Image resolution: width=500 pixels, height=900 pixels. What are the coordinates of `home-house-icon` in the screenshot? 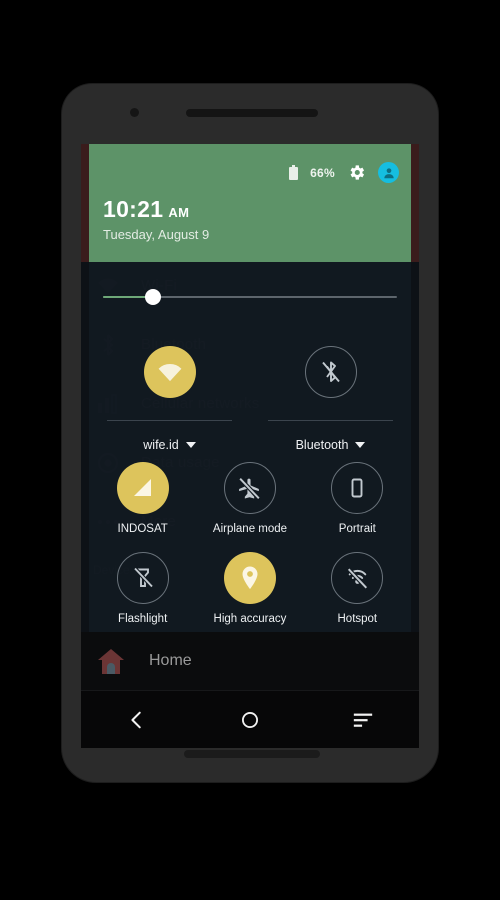 It's located at (111, 661).